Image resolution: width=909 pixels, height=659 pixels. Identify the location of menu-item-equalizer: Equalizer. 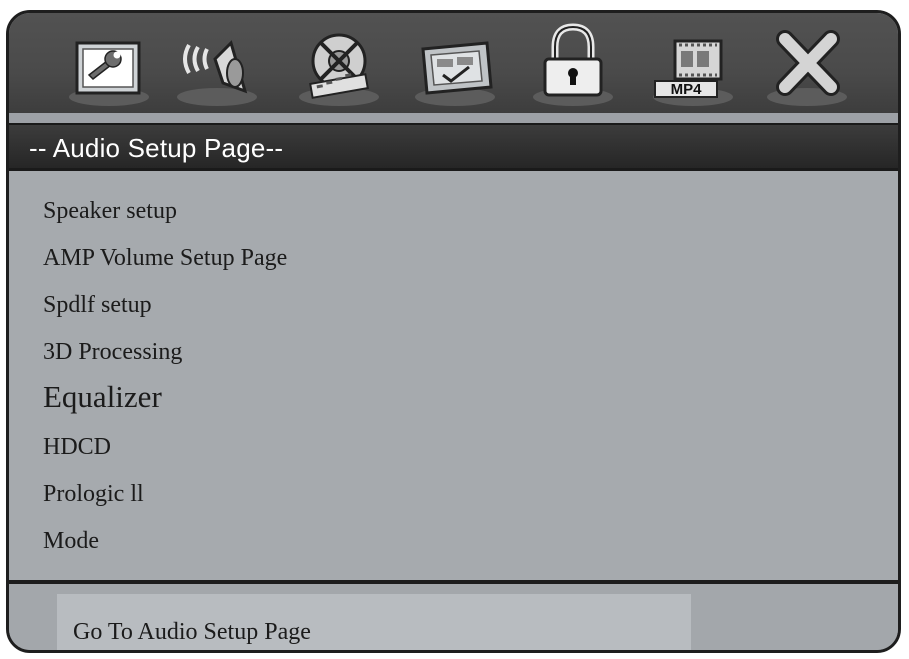
(102, 397).